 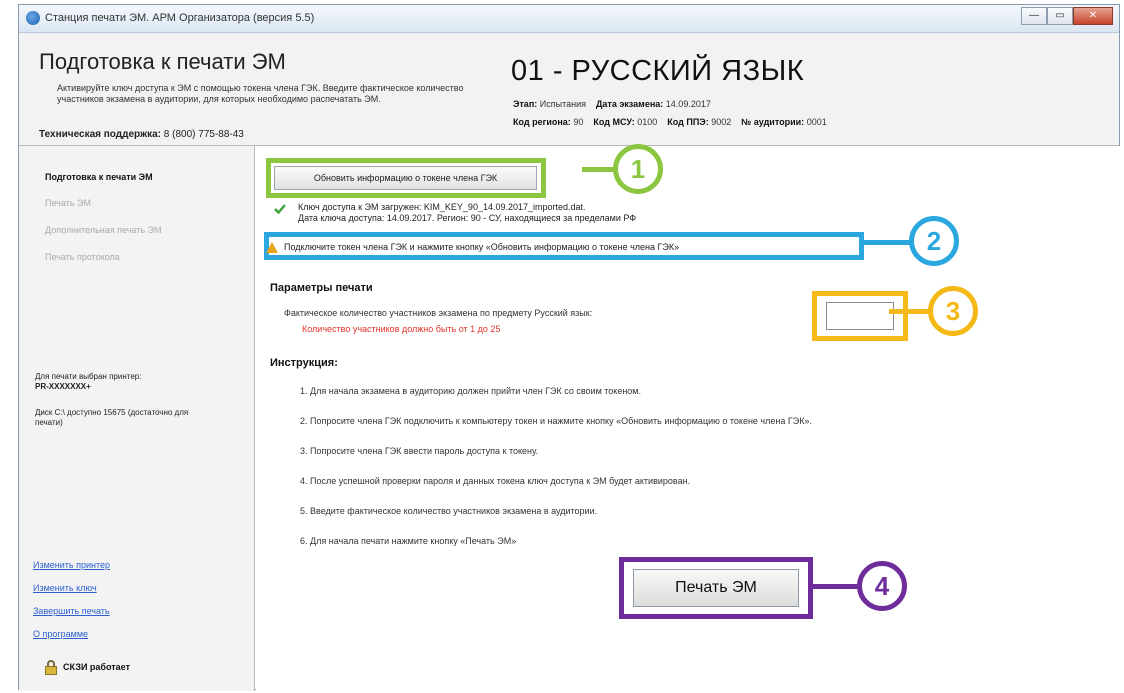 What do you see at coordinates (525, 104) in the screenshot?
I see `stage-label: Этап:` at bounding box center [525, 104].